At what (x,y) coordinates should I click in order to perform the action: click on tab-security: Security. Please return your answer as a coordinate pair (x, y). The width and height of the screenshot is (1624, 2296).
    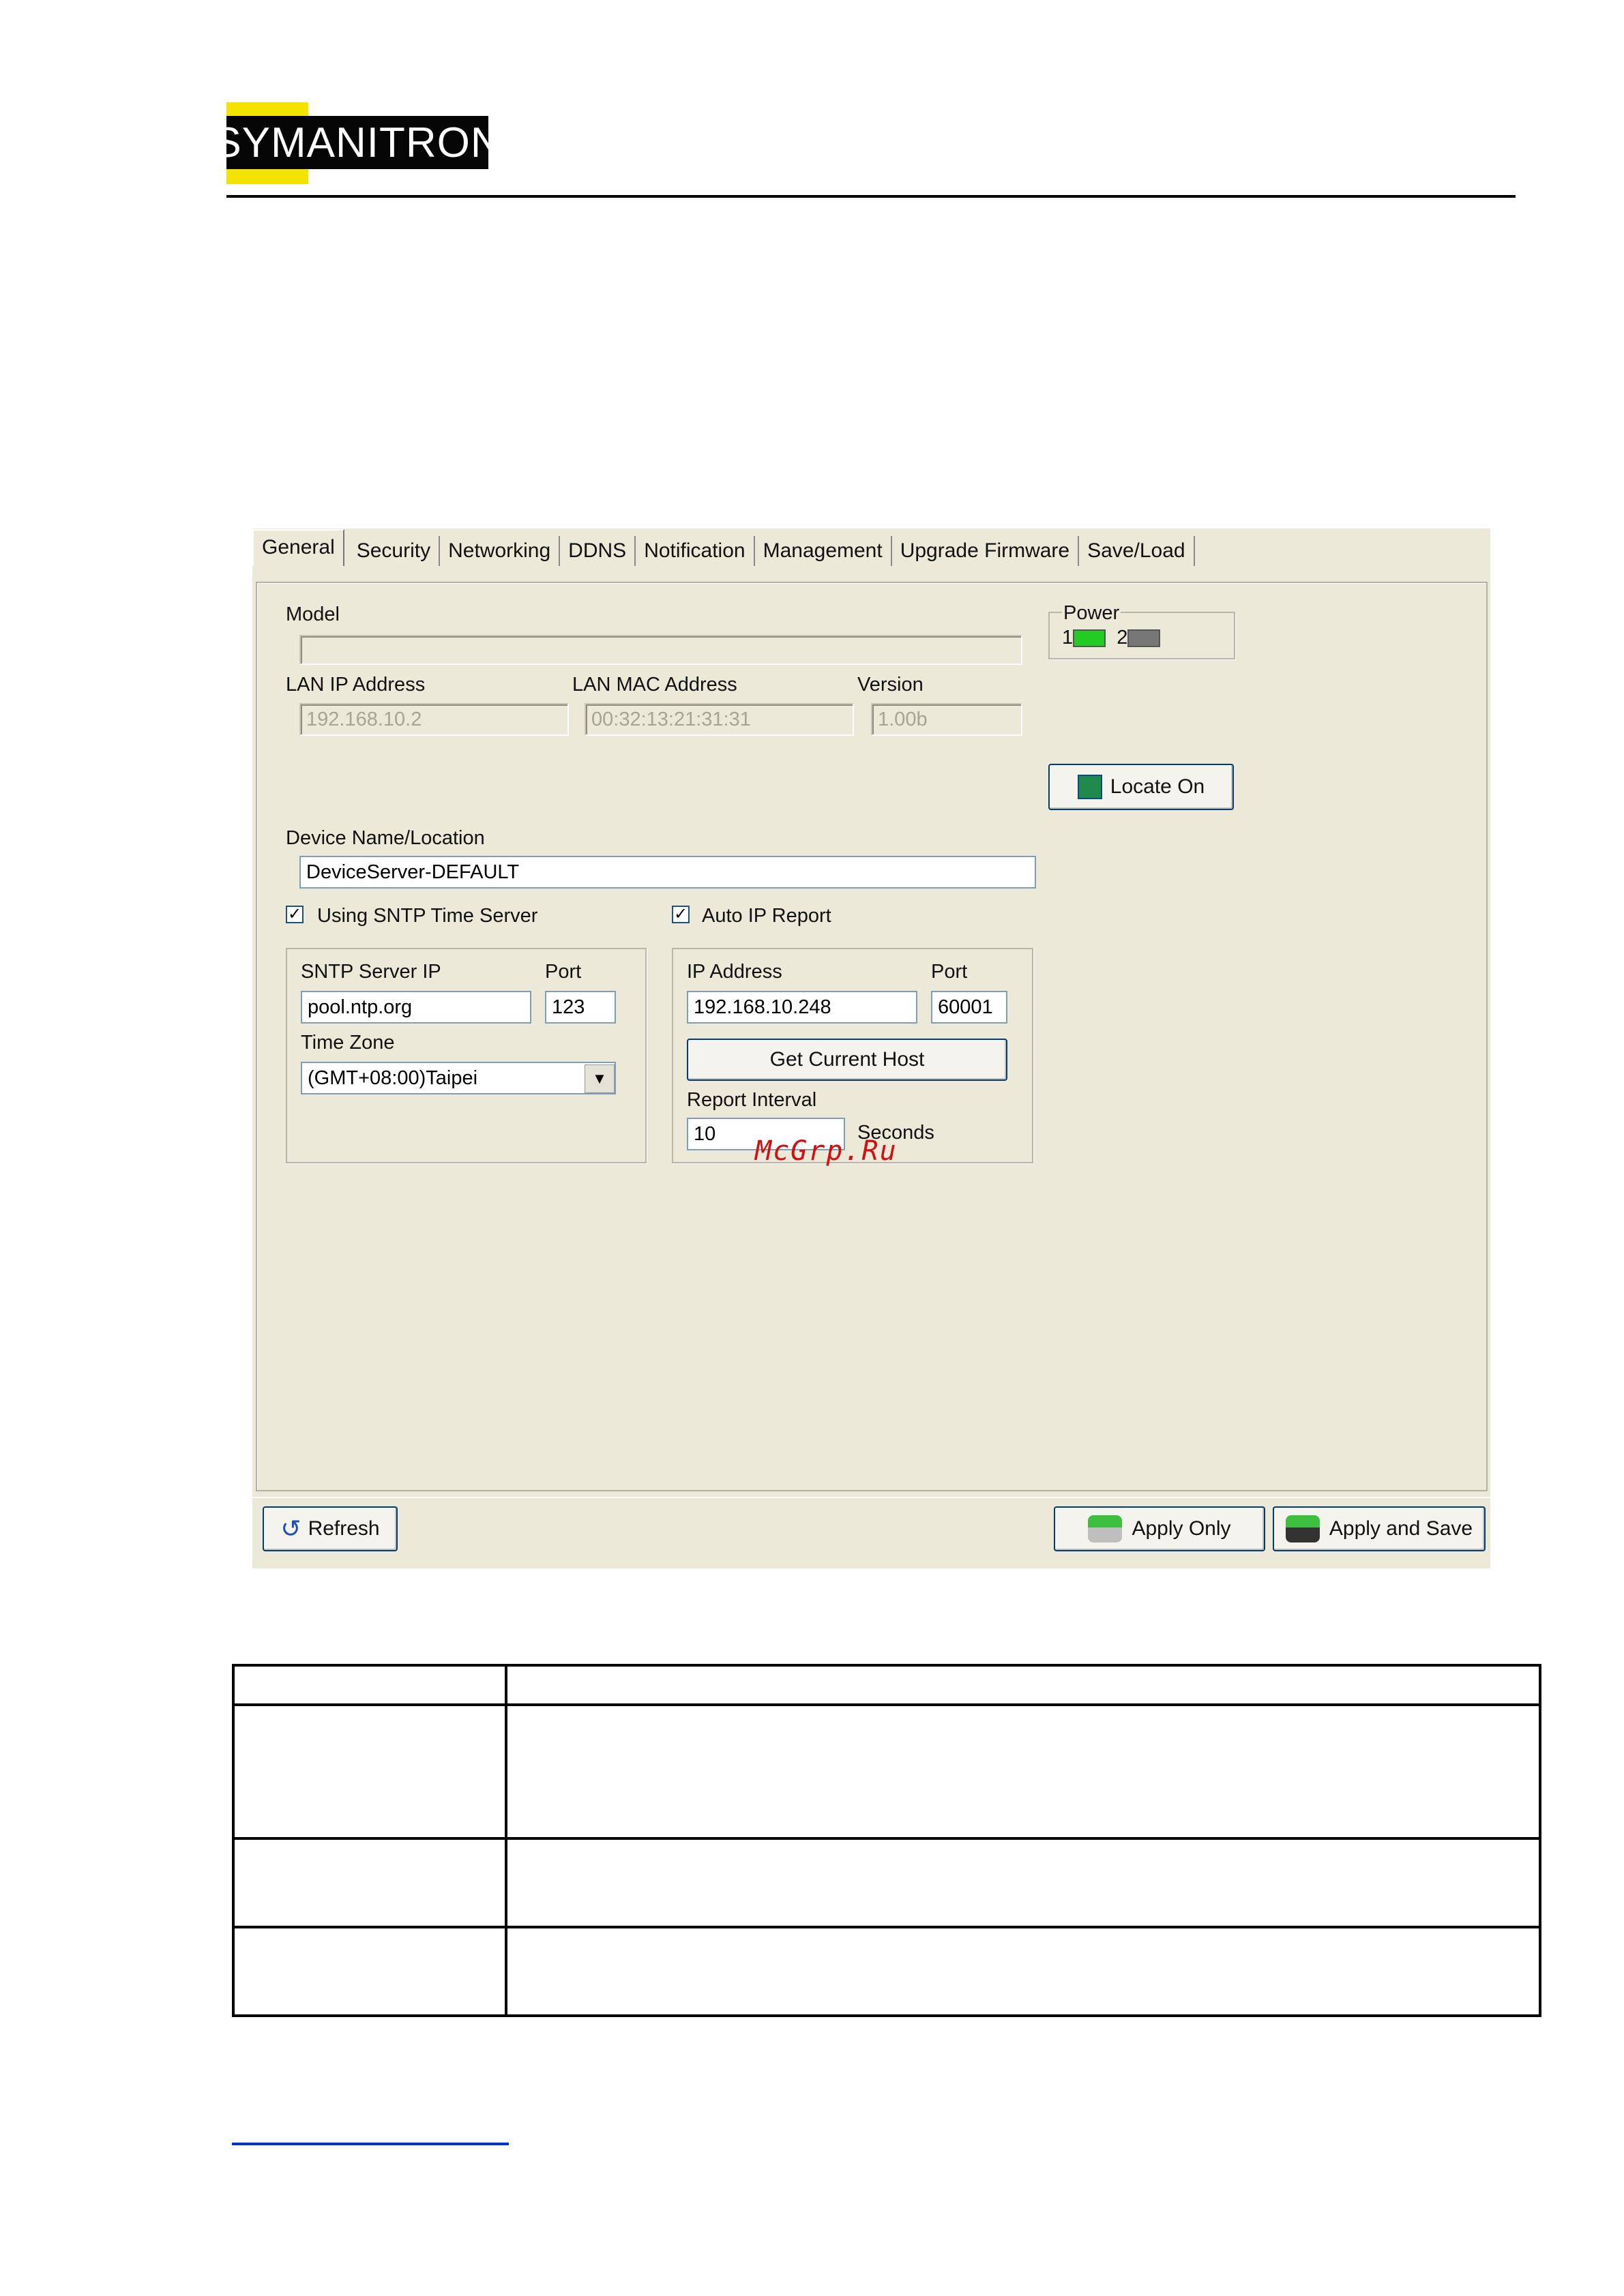
    Looking at the image, I should click on (395, 551).